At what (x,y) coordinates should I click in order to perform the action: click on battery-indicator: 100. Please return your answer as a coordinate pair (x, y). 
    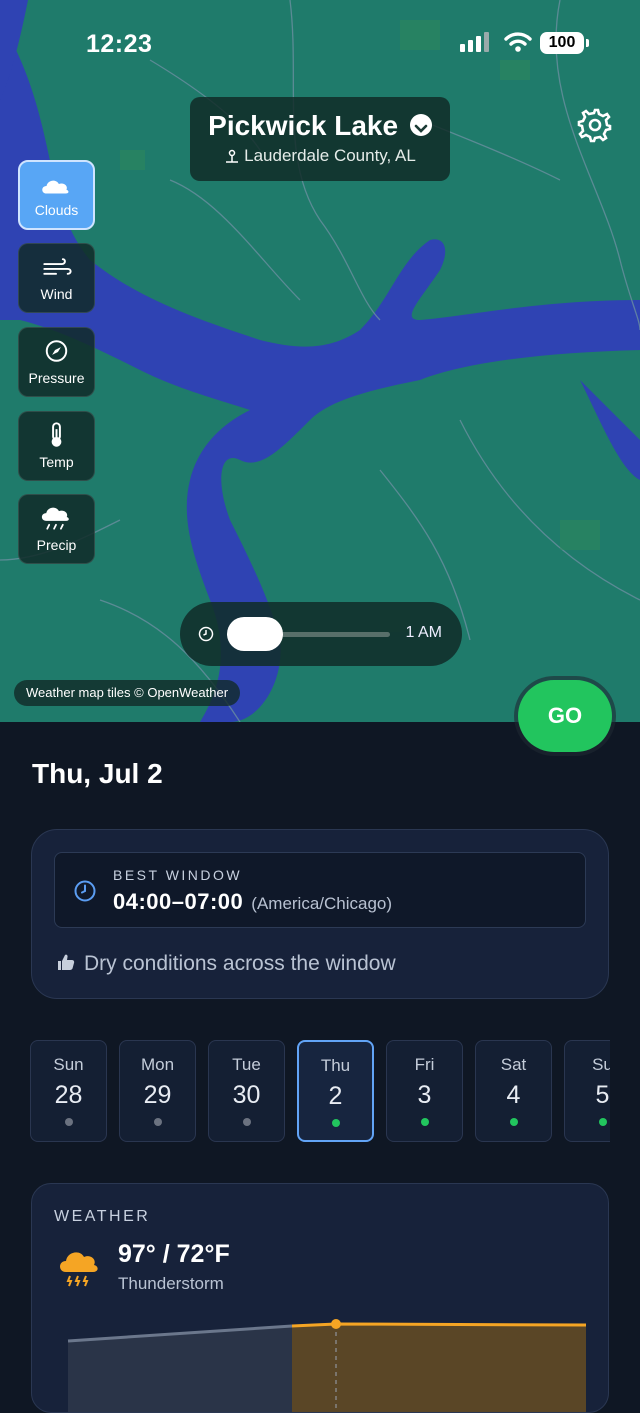
    Looking at the image, I should click on (564, 43).